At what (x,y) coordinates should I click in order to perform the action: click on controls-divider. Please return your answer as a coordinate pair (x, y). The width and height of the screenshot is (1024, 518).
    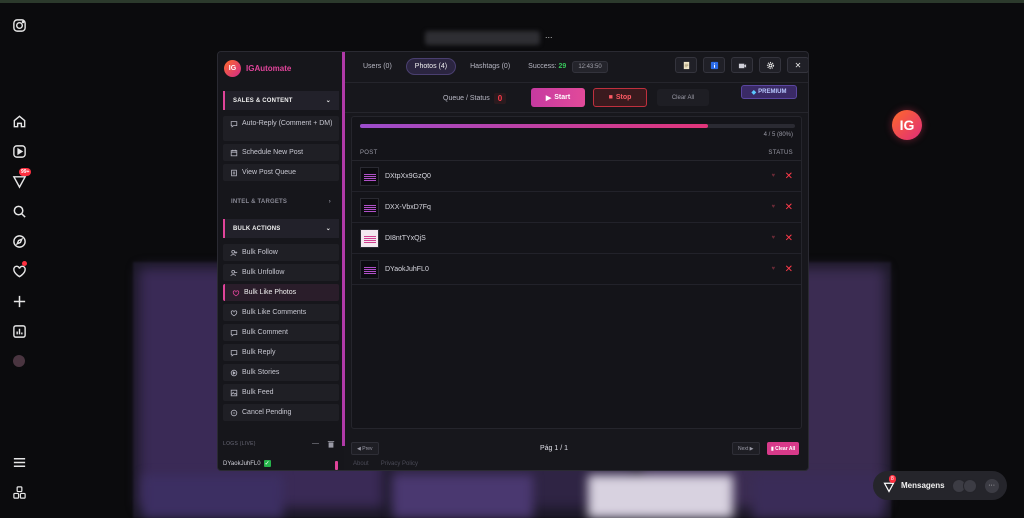
    Looking at the image, I should click on (576, 112).